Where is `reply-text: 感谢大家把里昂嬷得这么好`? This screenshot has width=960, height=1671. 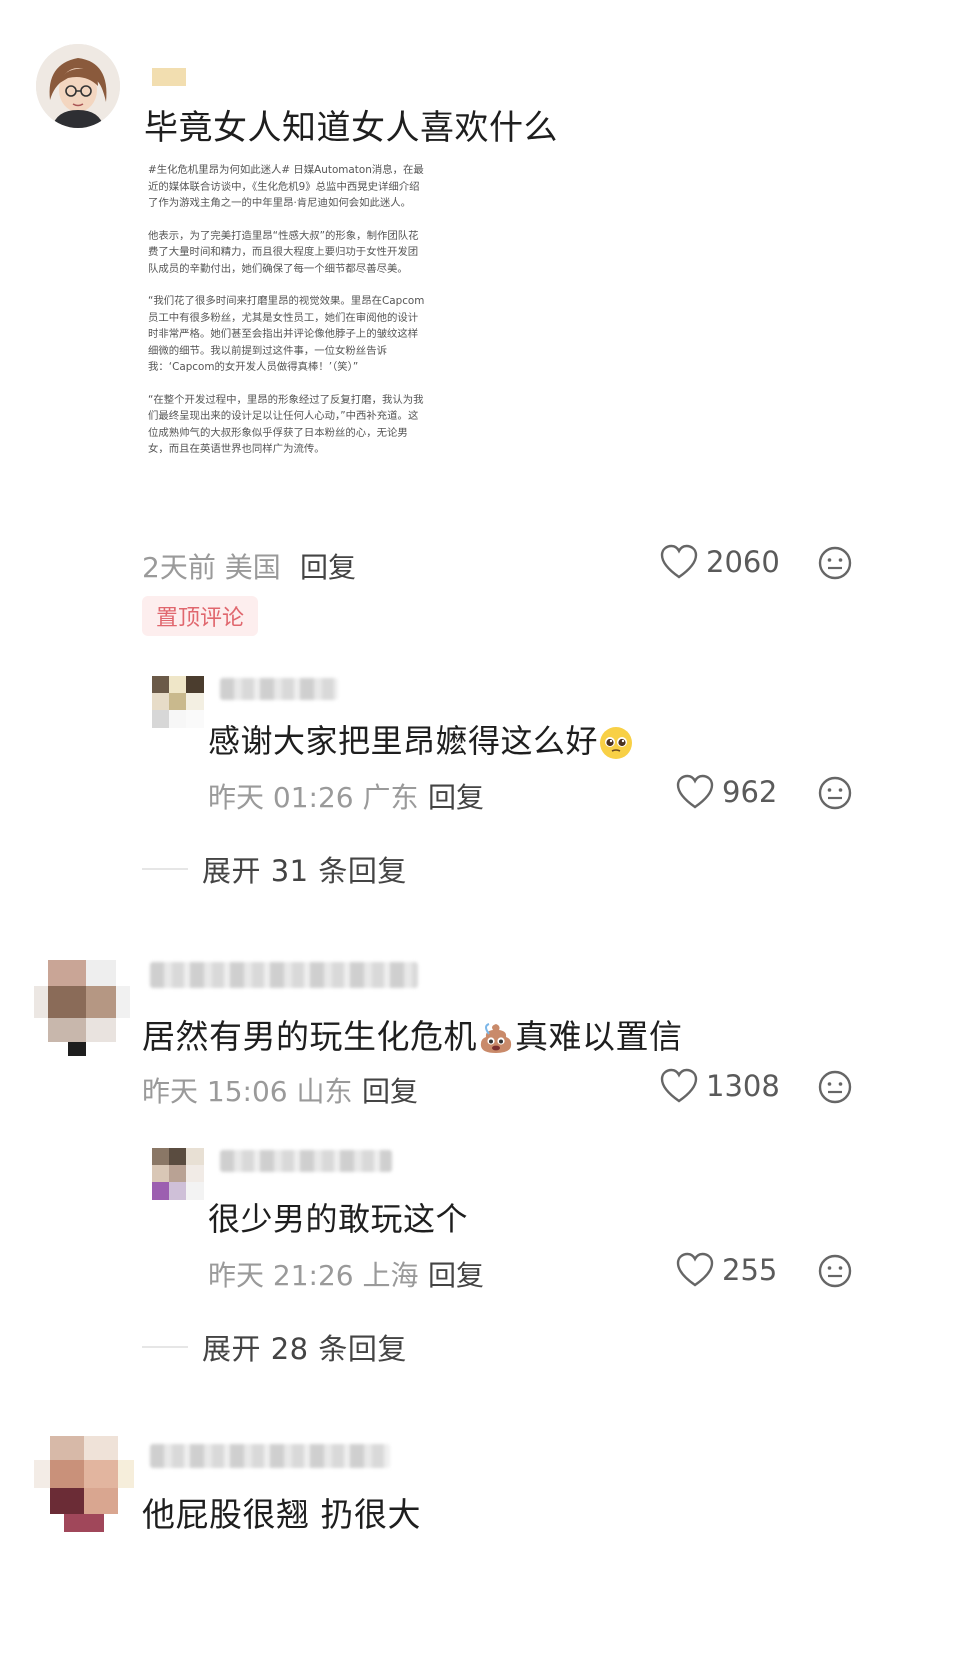
reply-text: 感谢大家把里昂嬷得这么好 is located at coordinates (421, 739).